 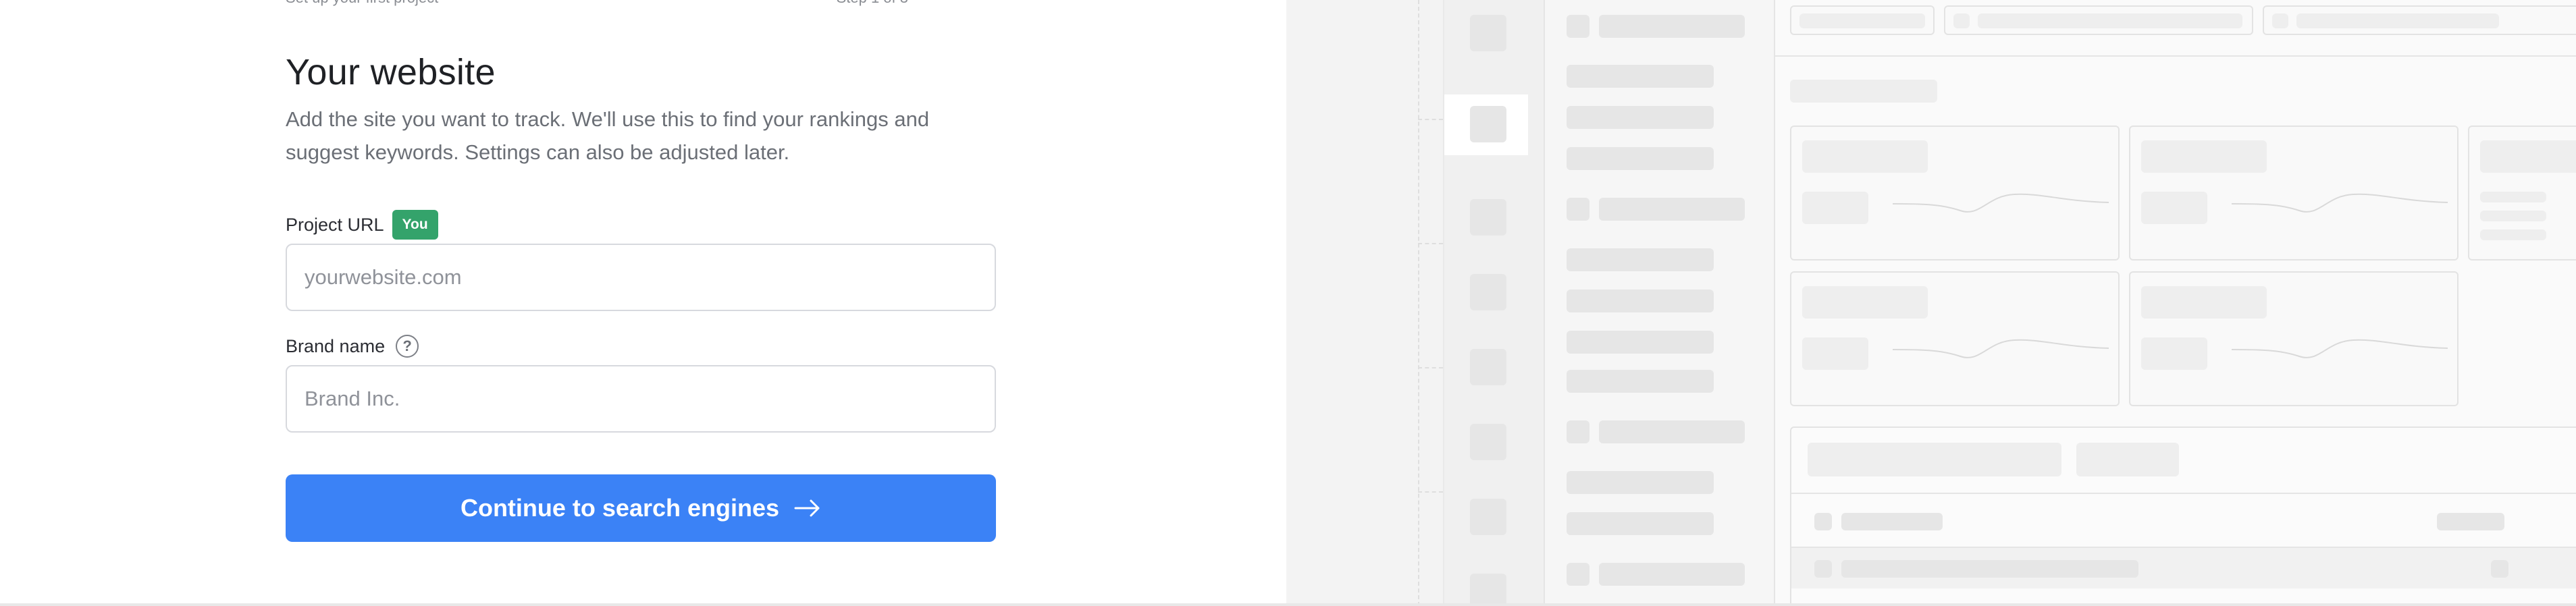 What do you see at coordinates (620, 508) in the screenshot?
I see `continue-button-label: Continue to search engines` at bounding box center [620, 508].